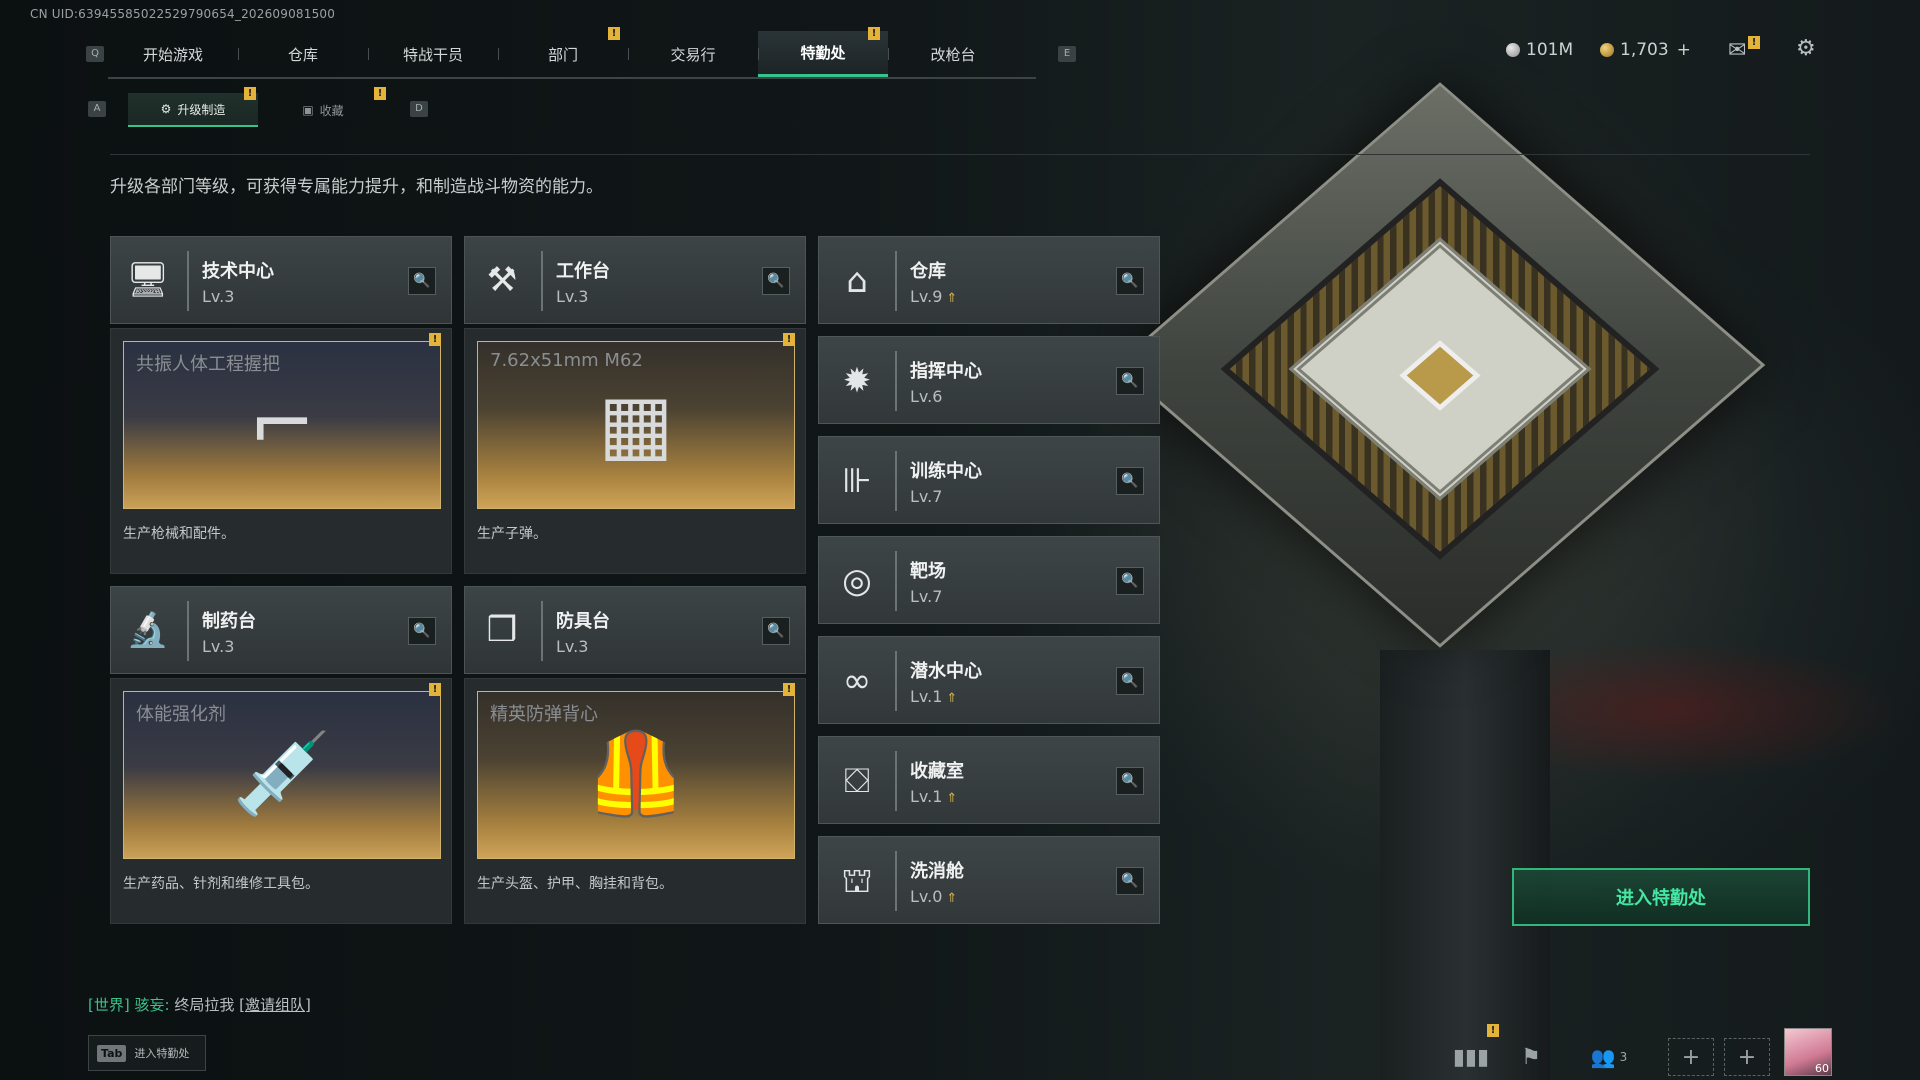  I want to click on gold-coin-icon, so click(1607, 50).